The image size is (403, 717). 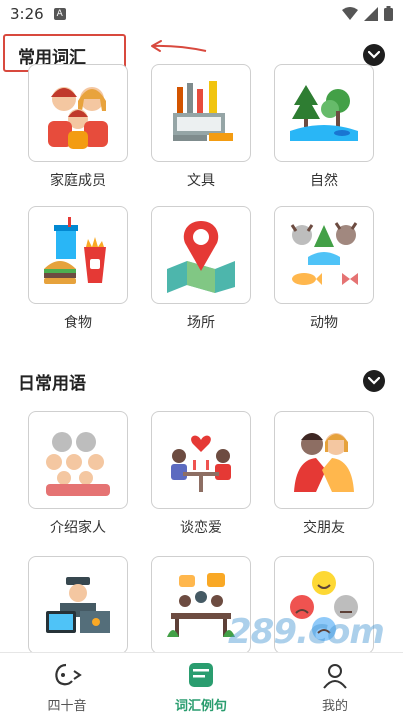 What do you see at coordinates (201, 381) in the screenshot?
I see `section-header-phrases: 日常用语` at bounding box center [201, 381].